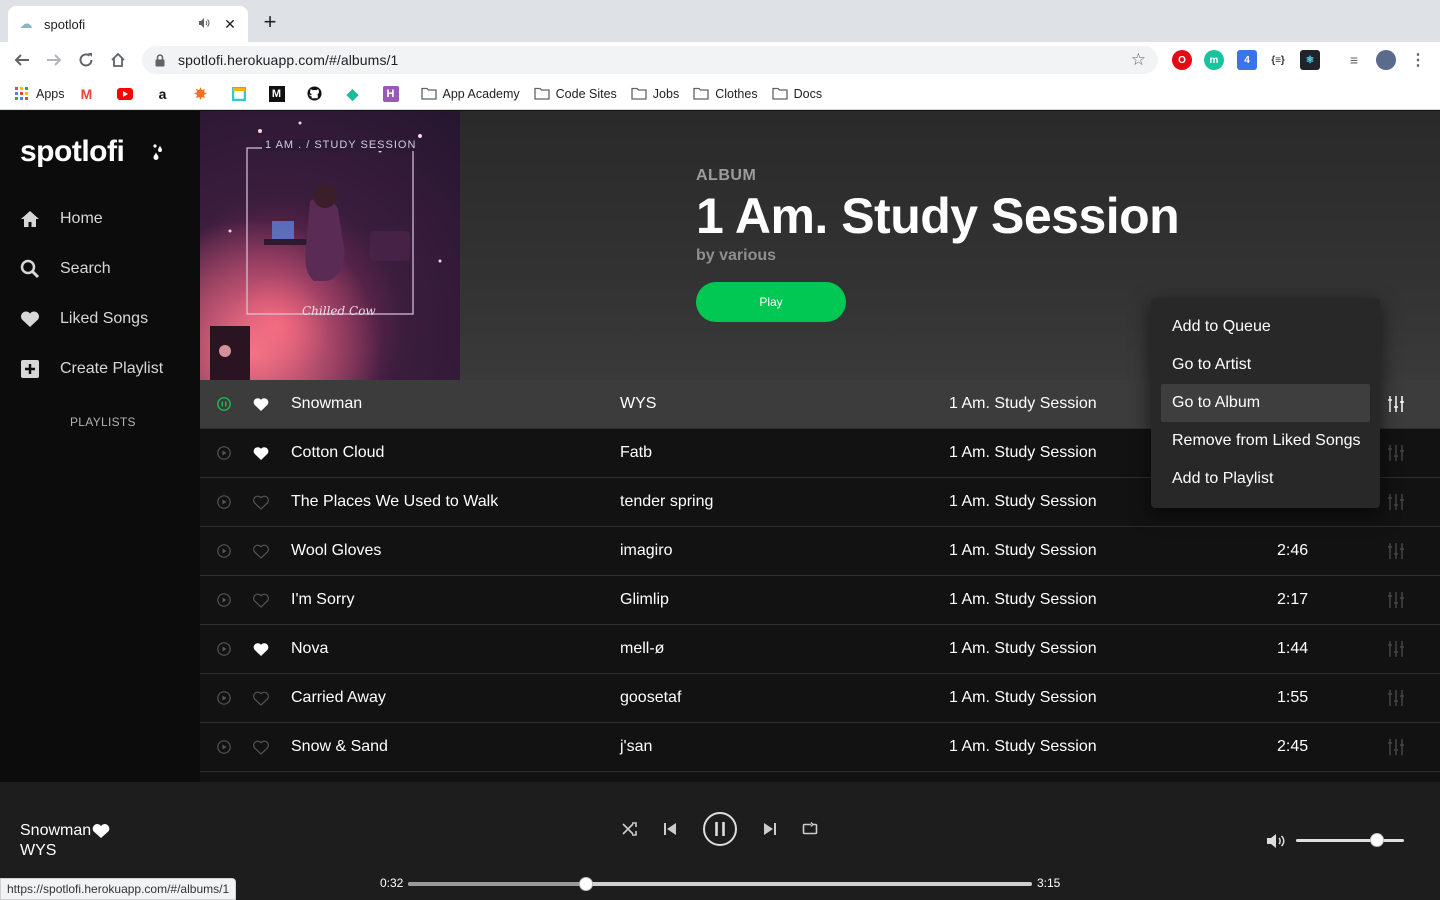  Describe the element at coordinates (1418, 60) in the screenshot. I see `browser-menu-icon: ⋮` at that location.